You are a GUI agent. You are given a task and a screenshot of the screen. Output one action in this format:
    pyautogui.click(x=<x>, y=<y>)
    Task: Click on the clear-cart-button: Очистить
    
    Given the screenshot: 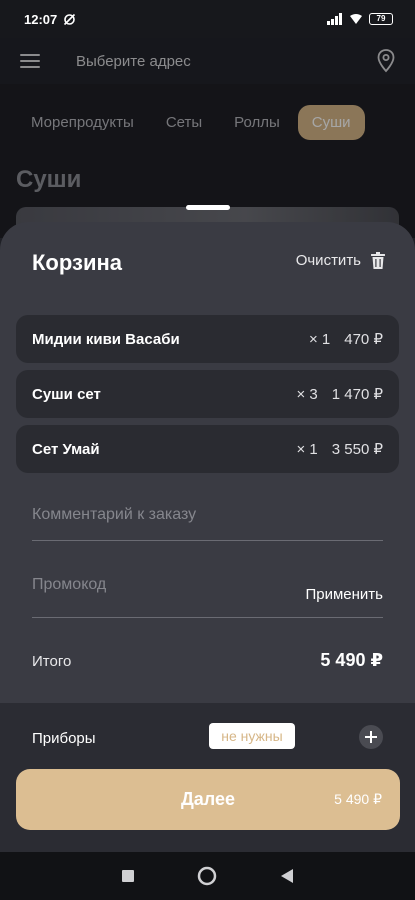 What is the action you would take?
    pyautogui.click(x=340, y=260)
    